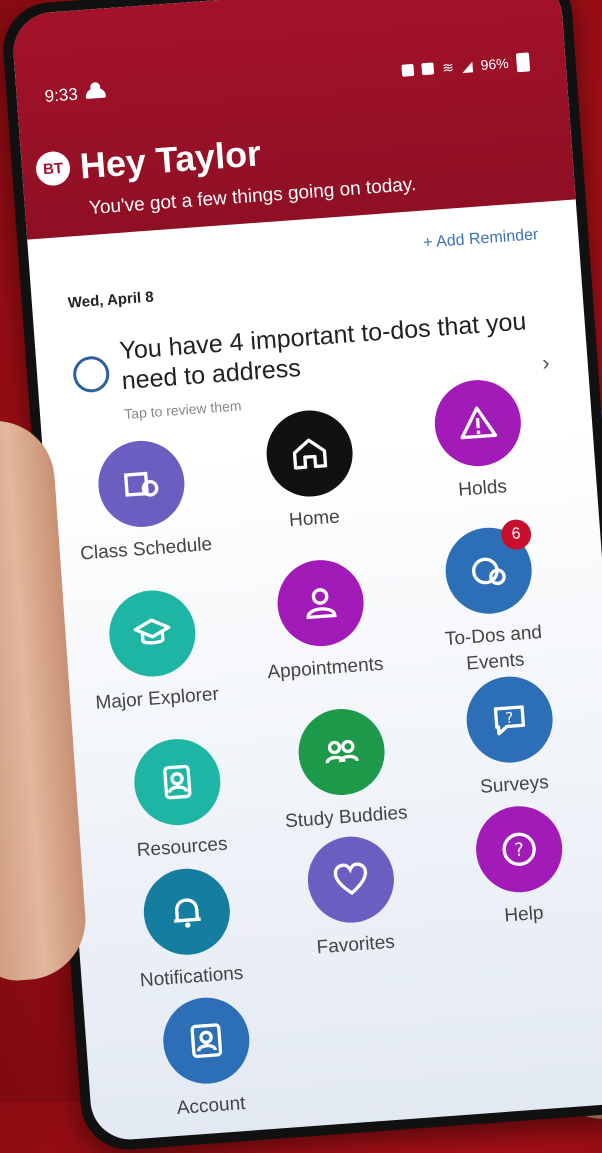  Describe the element at coordinates (157, 698) in the screenshot. I see `app-label: Major Explorer` at that location.